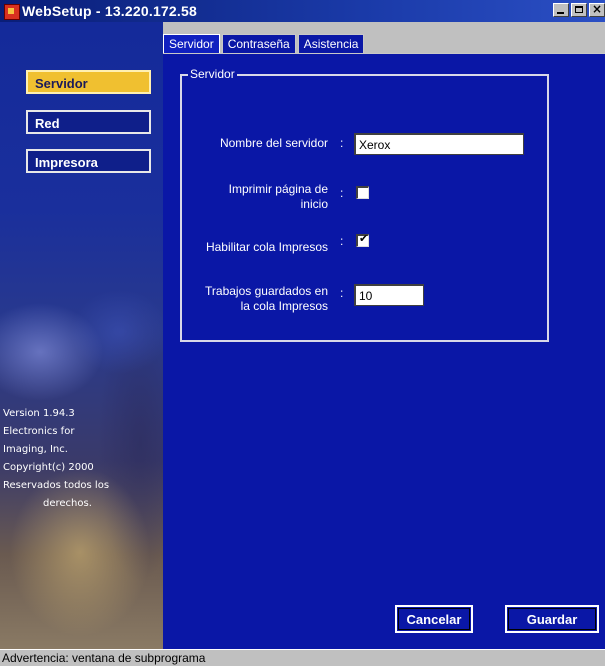 The height and width of the screenshot is (666, 605). I want to click on server-name-input: Xerox, so click(439, 144).